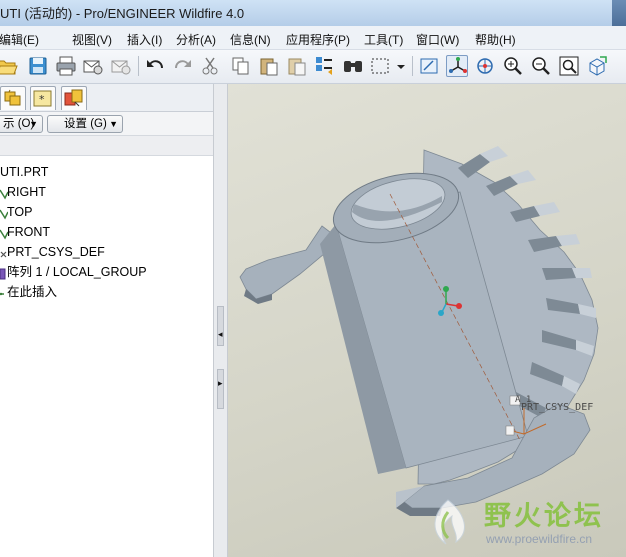 This screenshot has width=626, height=557. What do you see at coordinates (56, 252) in the screenshot?
I see `tree-item-label: PRT_CSYS_DEF` at bounding box center [56, 252].